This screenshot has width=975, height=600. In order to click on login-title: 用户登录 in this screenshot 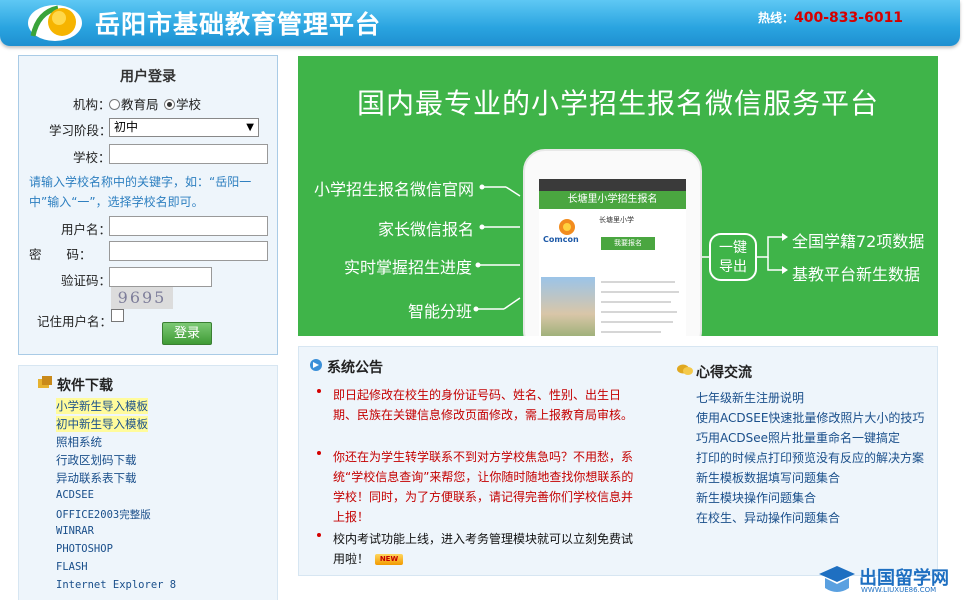, I will do `click(148, 77)`.